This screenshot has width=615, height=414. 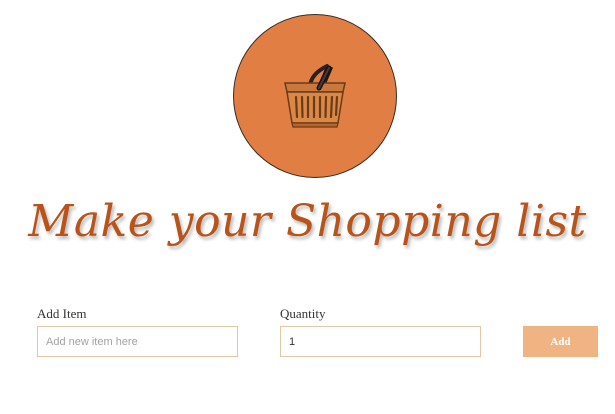 I want to click on page-title: Make your Shopping list, so click(x=307, y=221).